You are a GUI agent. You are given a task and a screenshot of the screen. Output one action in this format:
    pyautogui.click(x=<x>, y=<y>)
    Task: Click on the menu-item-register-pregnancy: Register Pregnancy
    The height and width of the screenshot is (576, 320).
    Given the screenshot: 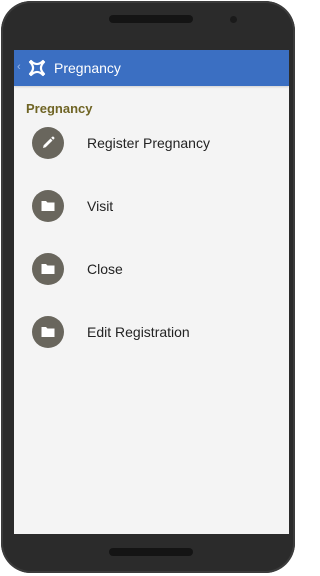 What is the action you would take?
    pyautogui.click(x=150, y=145)
    